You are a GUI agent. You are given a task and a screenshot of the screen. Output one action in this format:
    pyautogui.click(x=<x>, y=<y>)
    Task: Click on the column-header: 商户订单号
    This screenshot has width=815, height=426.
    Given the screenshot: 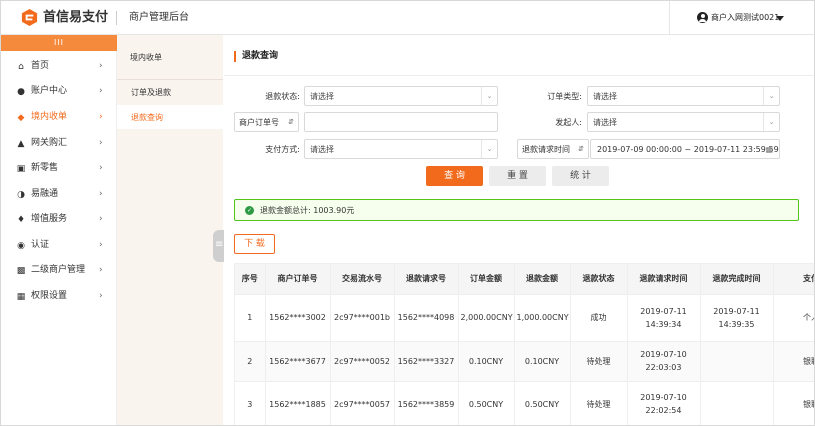 What is the action you would take?
    pyautogui.click(x=298, y=279)
    